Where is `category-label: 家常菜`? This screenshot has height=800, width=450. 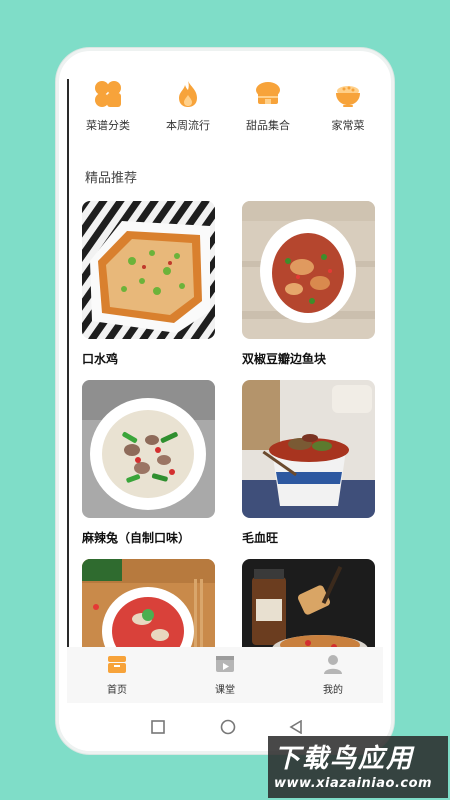
category-label: 家常菜 is located at coordinates (348, 125).